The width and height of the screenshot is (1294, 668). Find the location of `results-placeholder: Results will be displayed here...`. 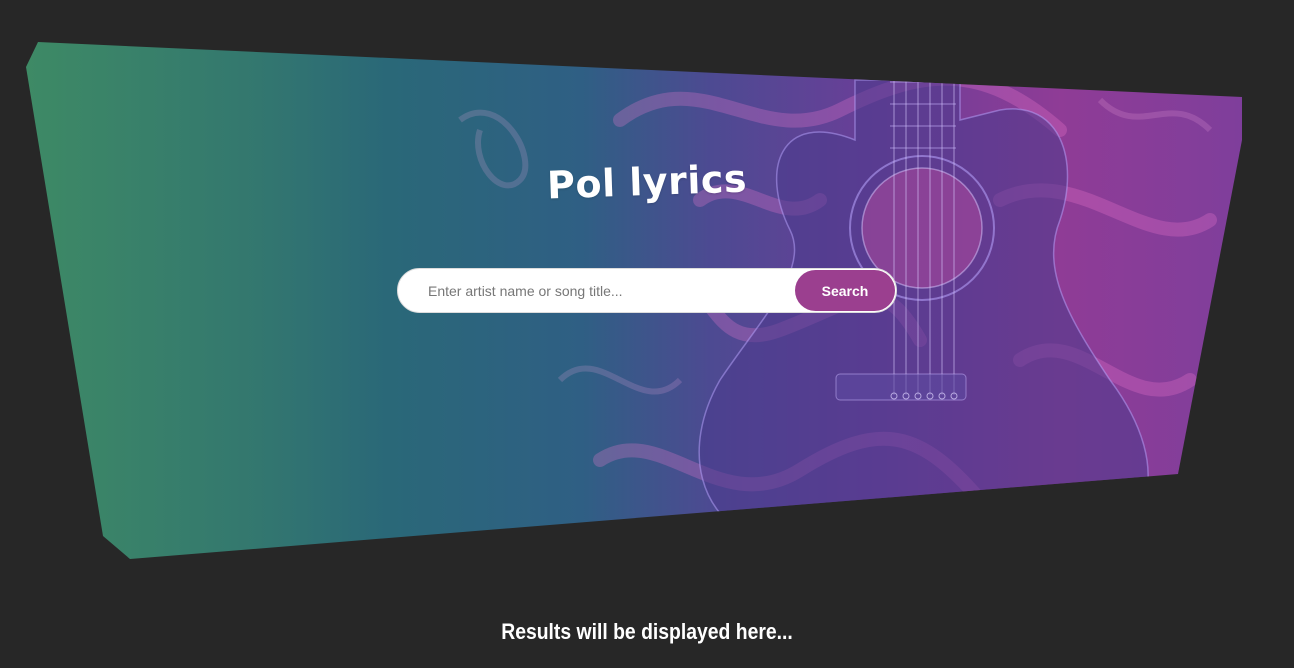

results-placeholder: Results will be displayed here... is located at coordinates (647, 631).